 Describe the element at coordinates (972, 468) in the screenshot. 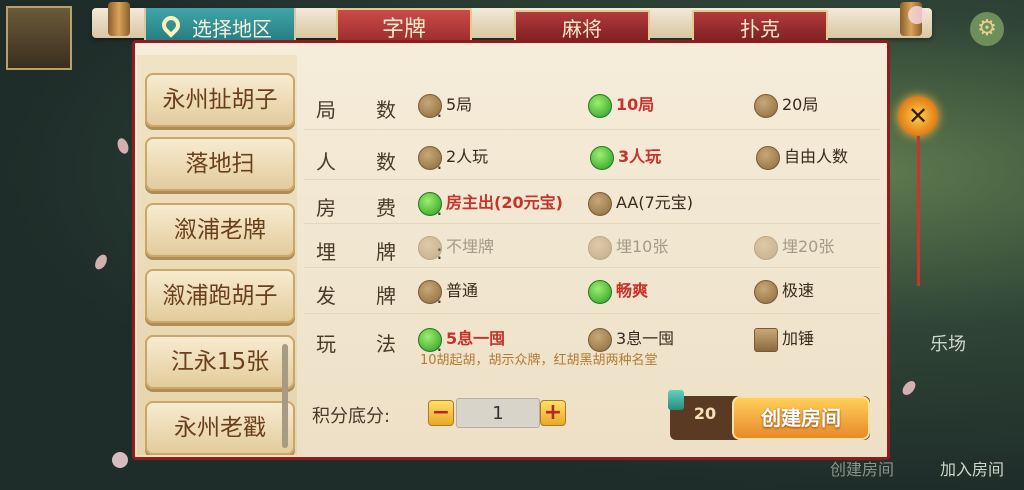

I see `join-room-button: 加入房间` at that location.